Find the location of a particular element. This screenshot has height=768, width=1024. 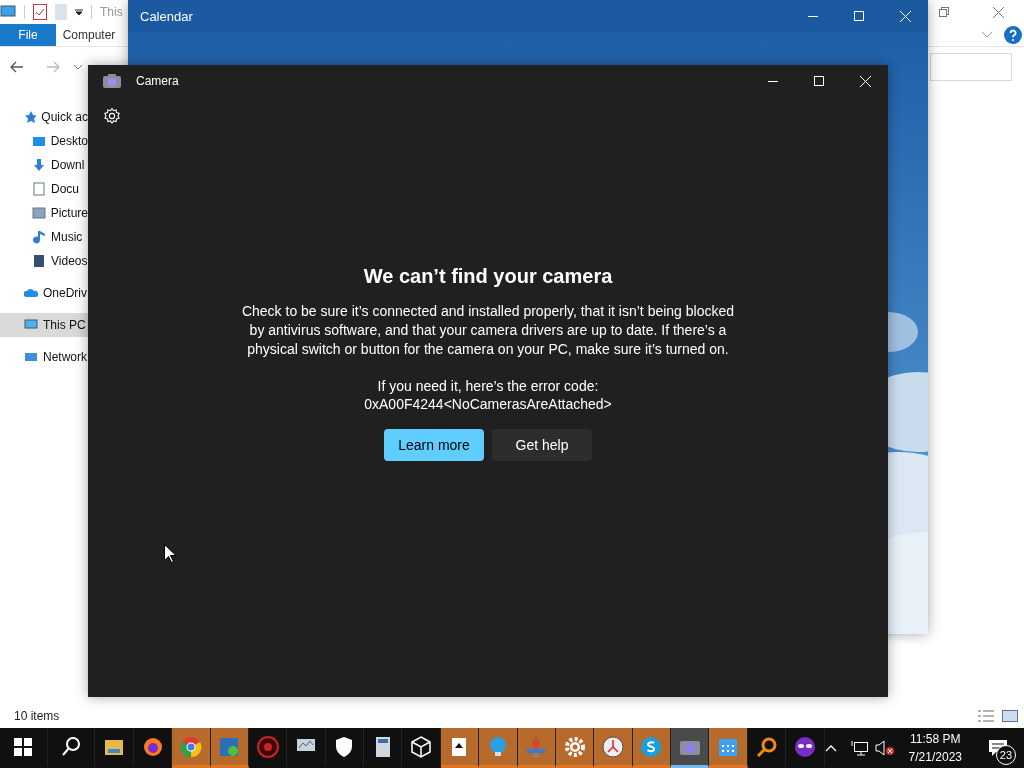

large-icons-view-icon is located at coordinates (1010, 716).